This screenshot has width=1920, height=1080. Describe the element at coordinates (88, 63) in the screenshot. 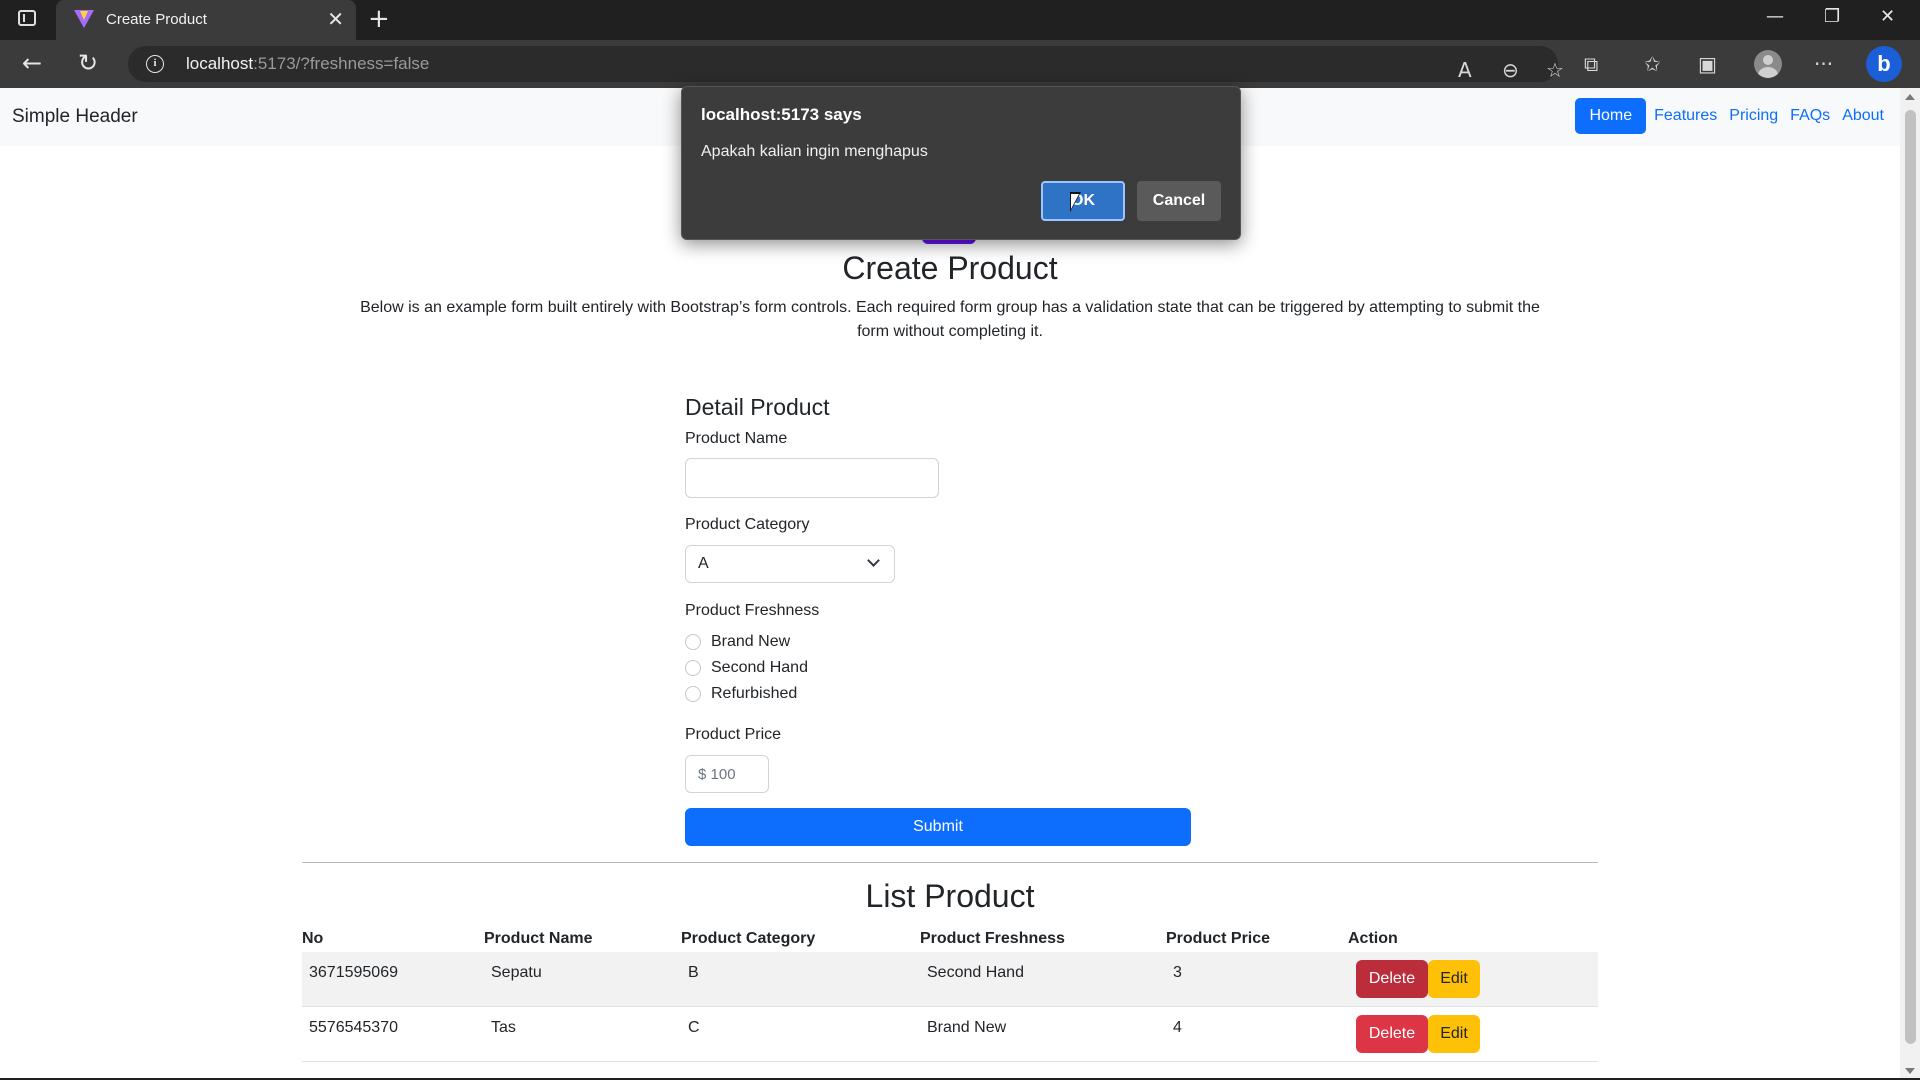

I see `refresh-icon: ↻` at that location.